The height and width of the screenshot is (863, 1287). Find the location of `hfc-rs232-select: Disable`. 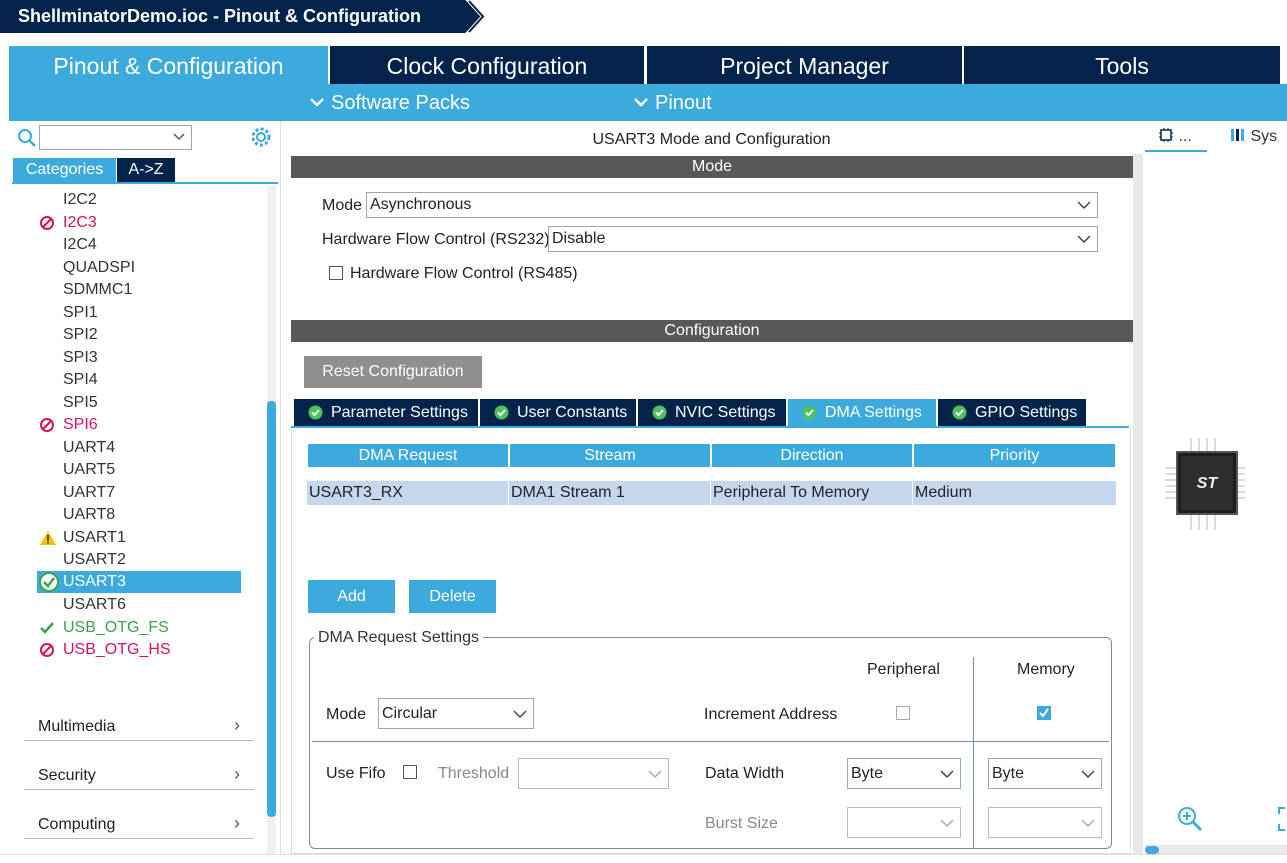

hfc-rs232-select: Disable is located at coordinates (823, 239).